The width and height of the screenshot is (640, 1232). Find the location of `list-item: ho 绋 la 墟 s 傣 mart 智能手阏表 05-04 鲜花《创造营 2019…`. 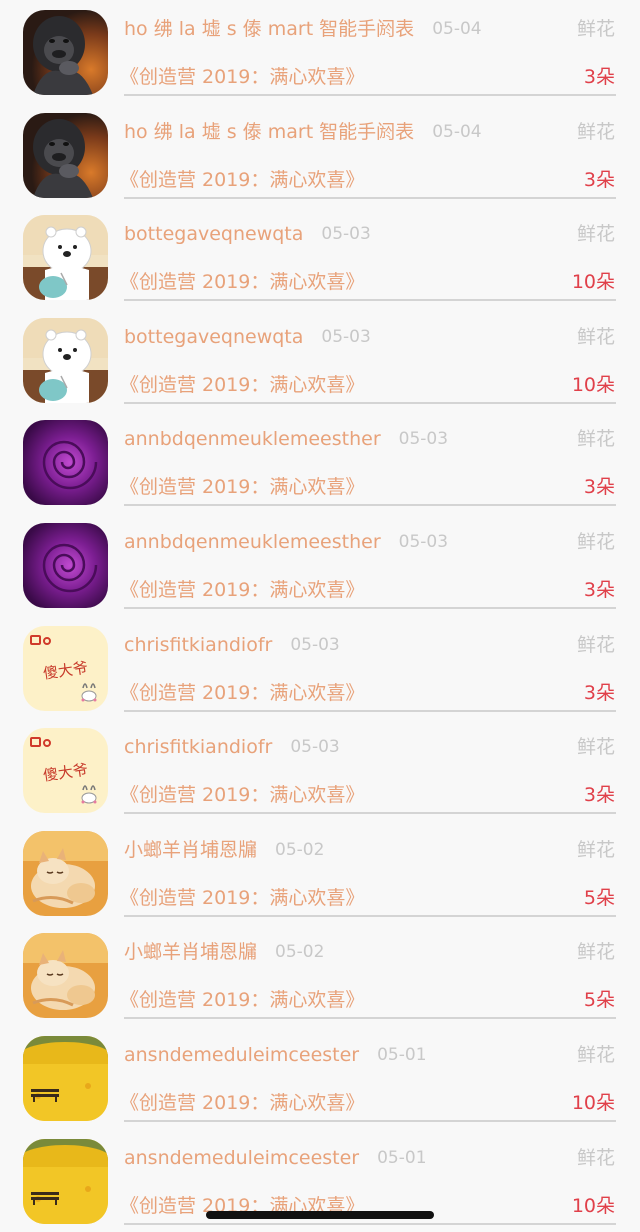

list-item: ho 绋 la 墟 s 傣 mart 智能手阏表 05-04 鲜花《创造营 2019… is located at coordinates (320, 51).